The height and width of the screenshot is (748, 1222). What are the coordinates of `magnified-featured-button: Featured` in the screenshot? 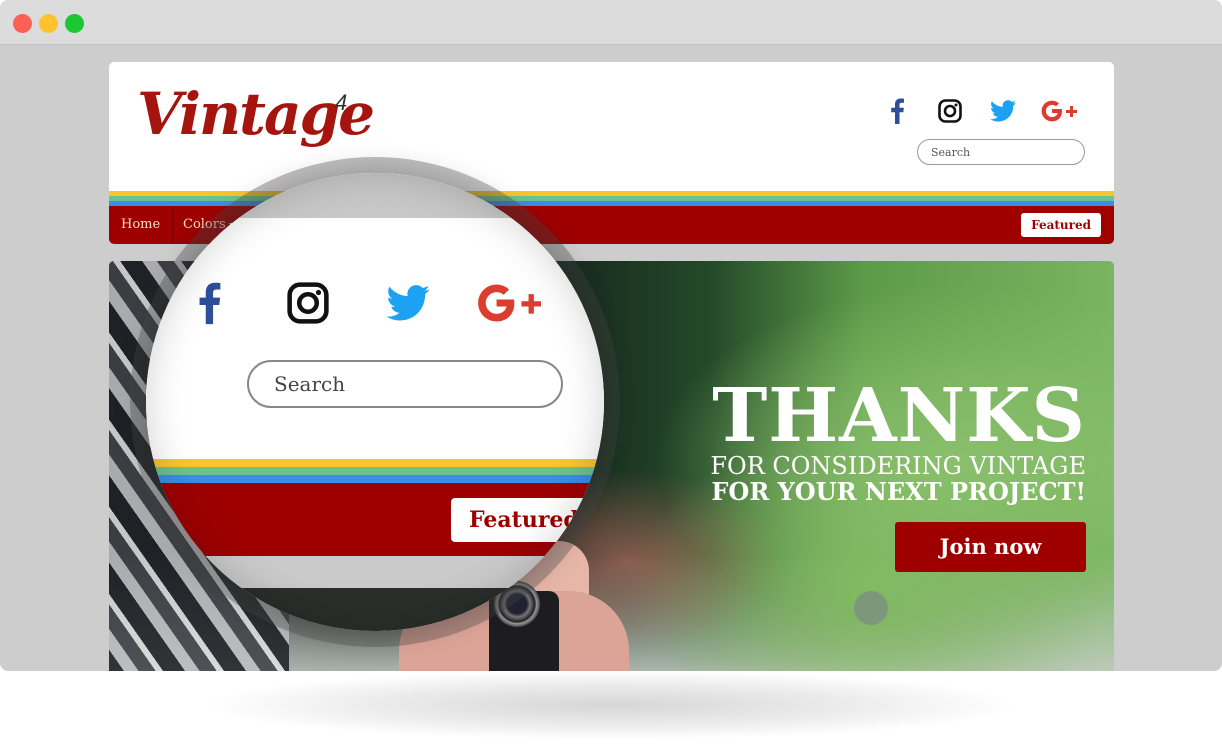 It's located at (527, 520).